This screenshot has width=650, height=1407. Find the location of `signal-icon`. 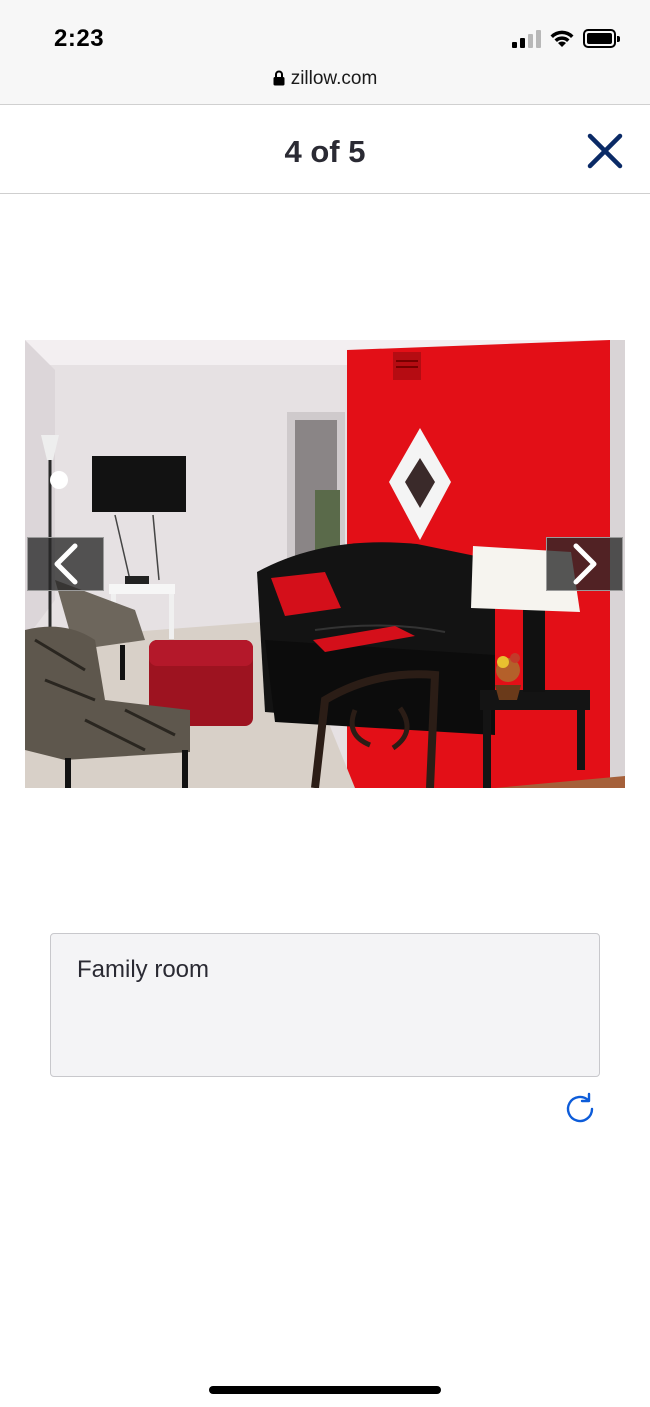

signal-icon is located at coordinates (527, 39).